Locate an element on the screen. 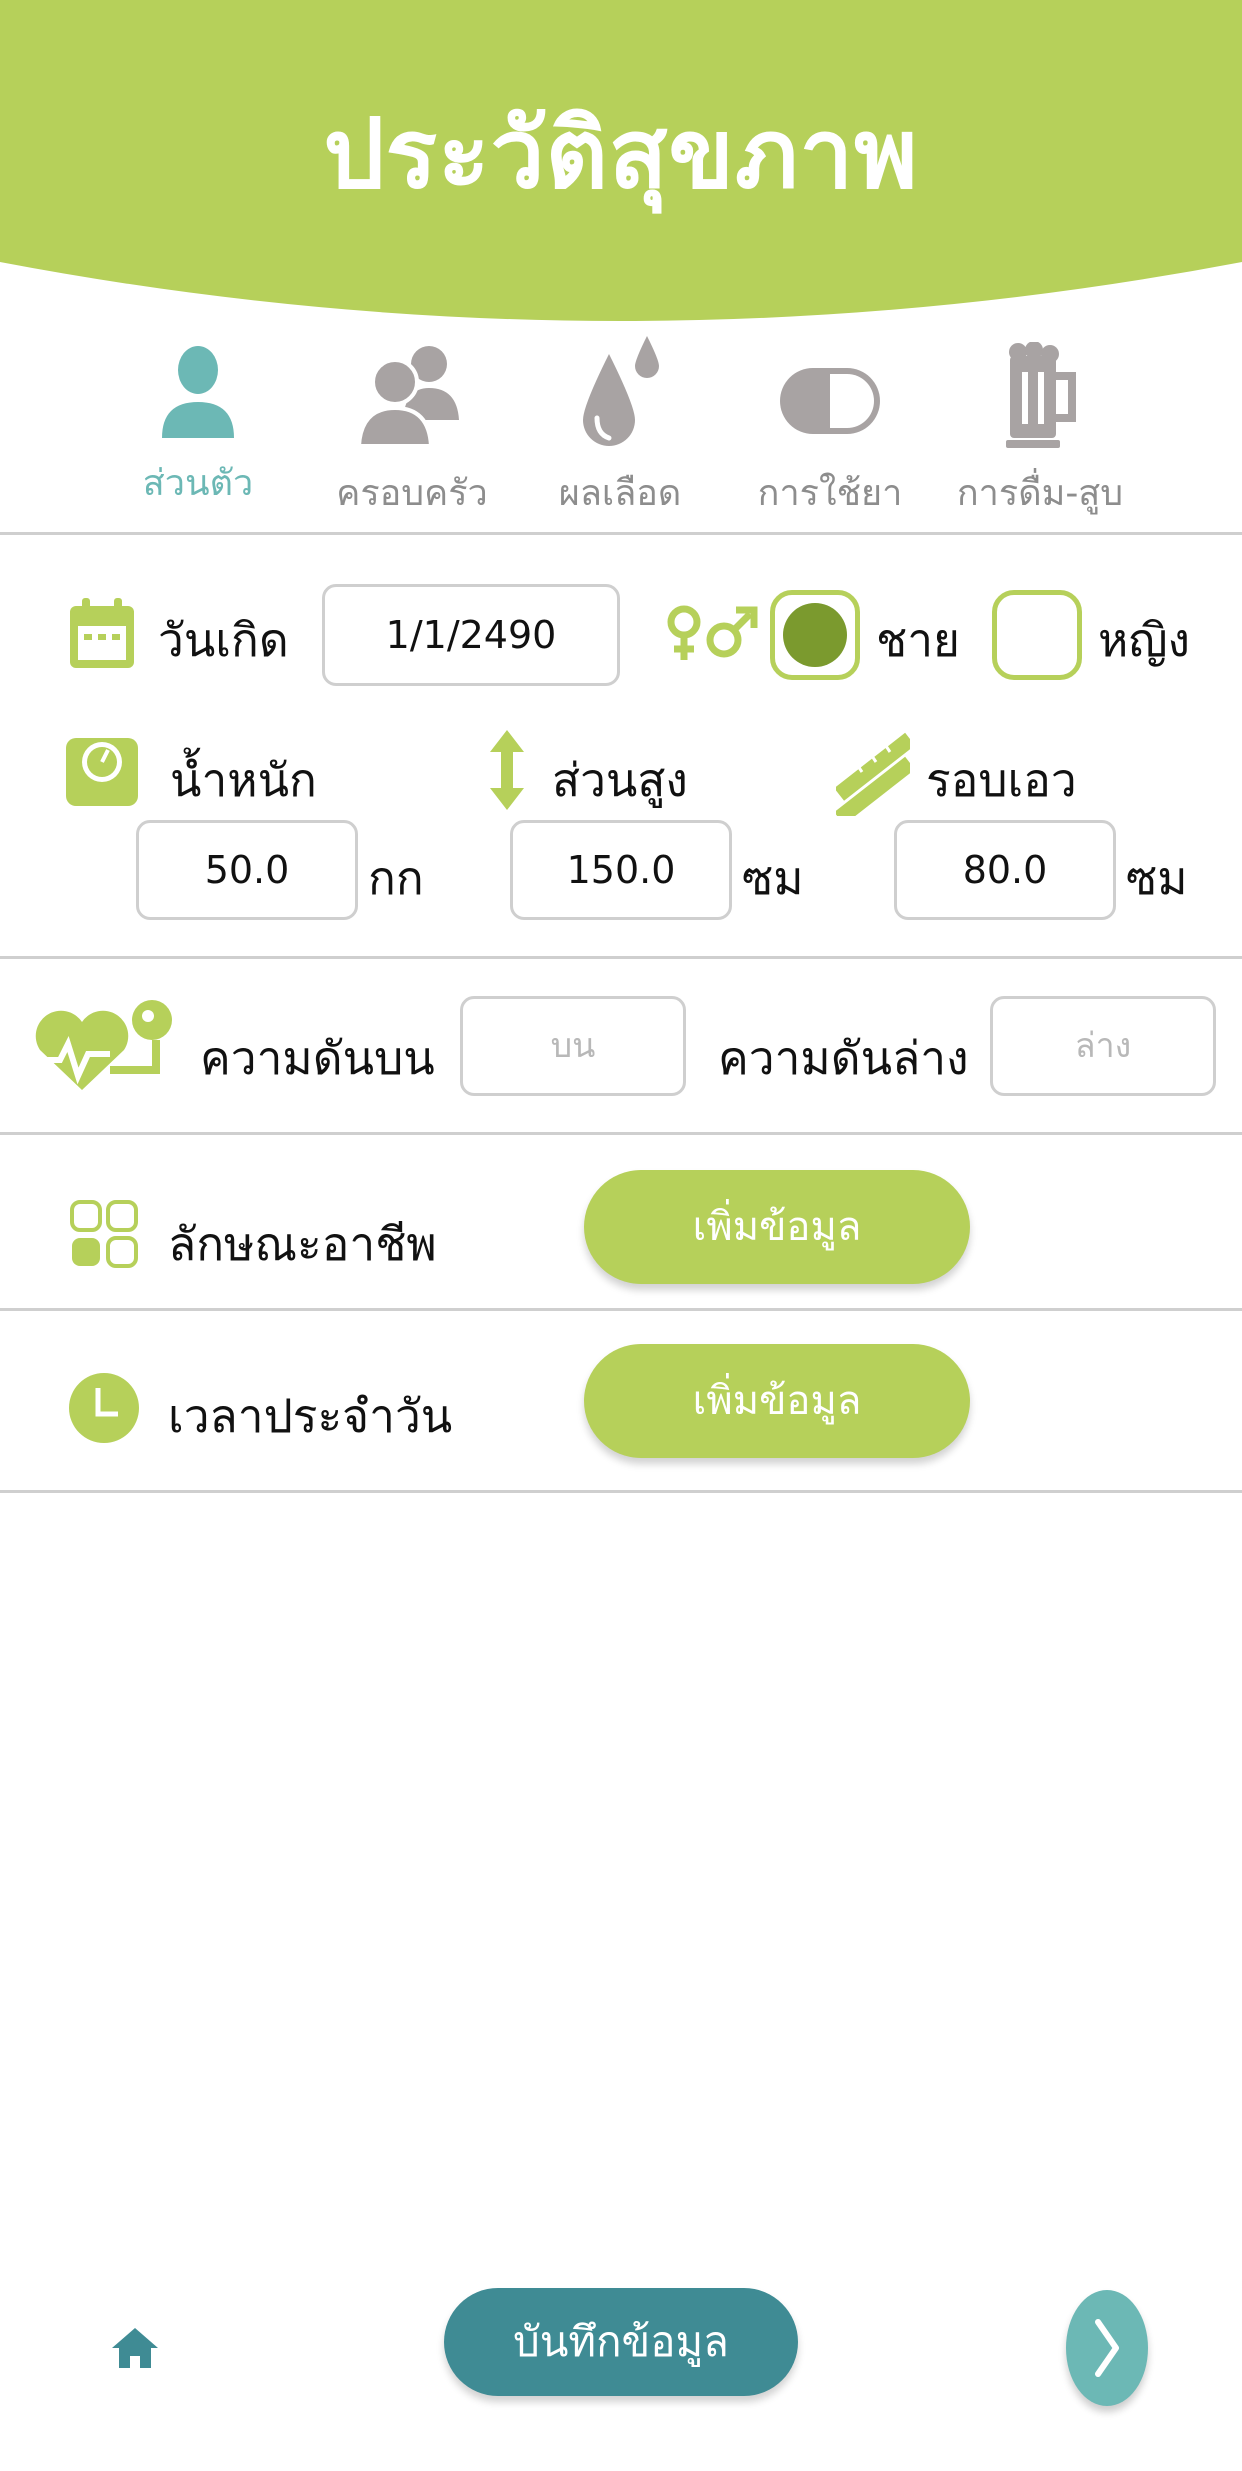 The image size is (1242, 2471). clock-icon is located at coordinates (104, 1410).